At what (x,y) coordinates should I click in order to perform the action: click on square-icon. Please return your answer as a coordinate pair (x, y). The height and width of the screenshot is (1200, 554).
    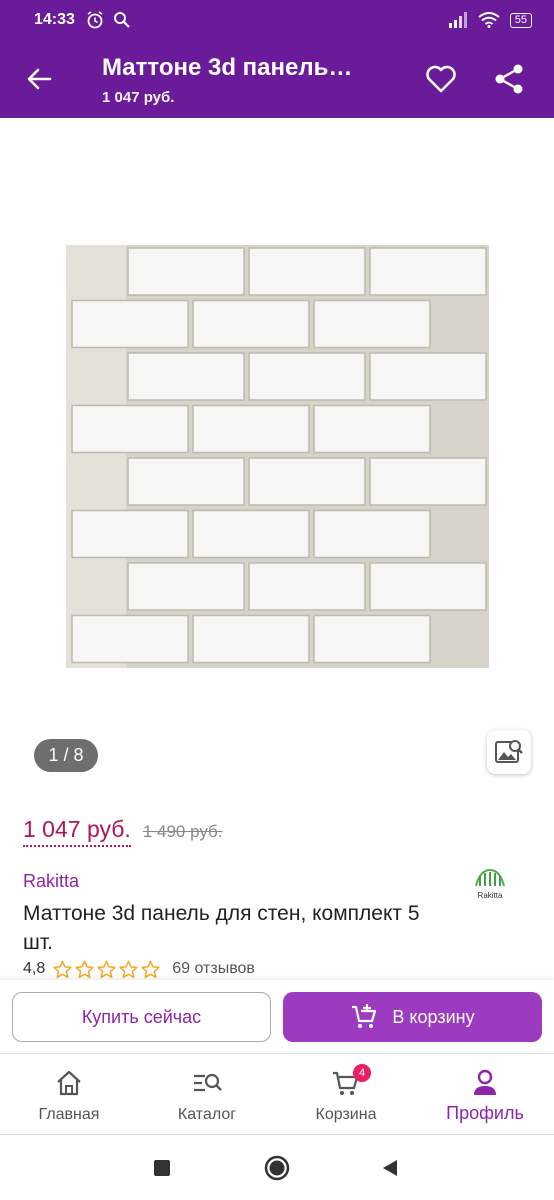
    Looking at the image, I should click on (162, 1168).